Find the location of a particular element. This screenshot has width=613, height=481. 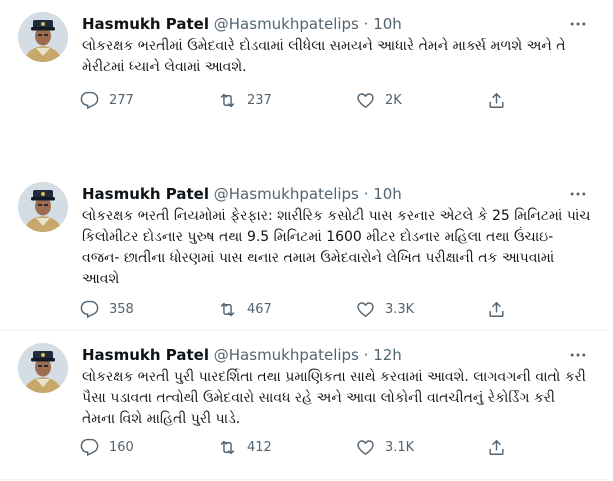

tweet-timestamp: 12h is located at coordinates (387, 355).